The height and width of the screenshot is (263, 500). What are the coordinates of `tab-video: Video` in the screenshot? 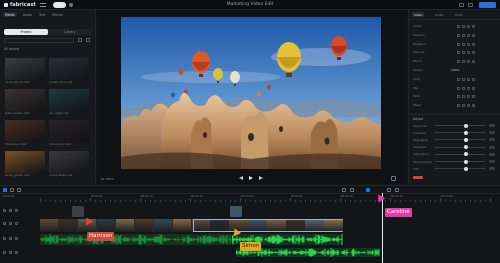 It's located at (418, 14).